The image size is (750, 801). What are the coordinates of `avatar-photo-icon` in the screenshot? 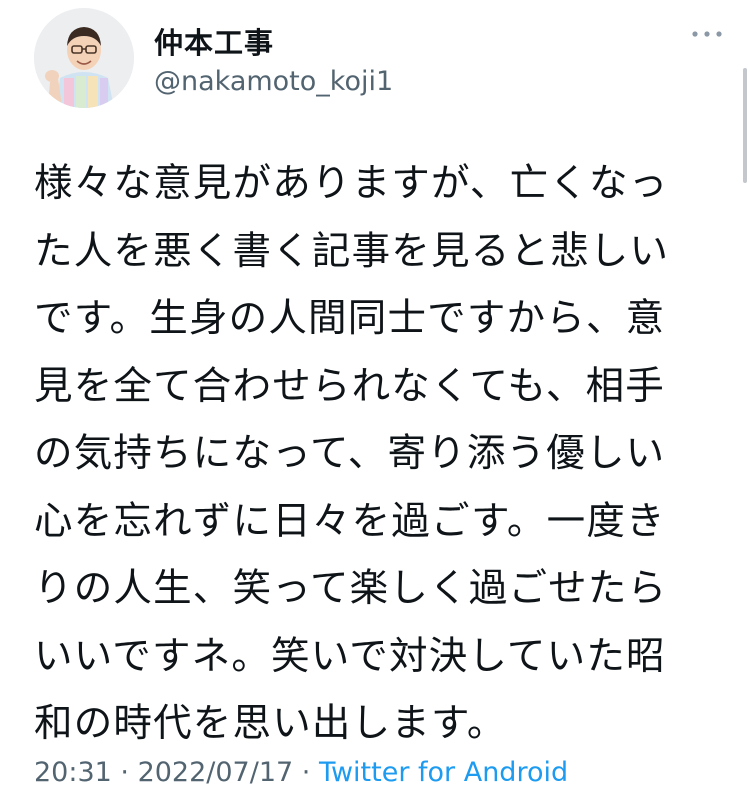 It's located at (84, 58).